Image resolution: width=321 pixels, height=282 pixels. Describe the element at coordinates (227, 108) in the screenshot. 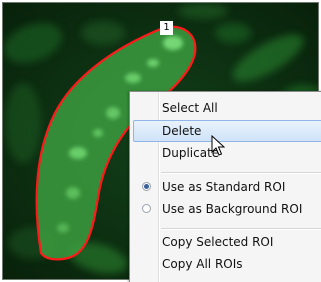

I see `menu-item-select-all: Select All` at that location.